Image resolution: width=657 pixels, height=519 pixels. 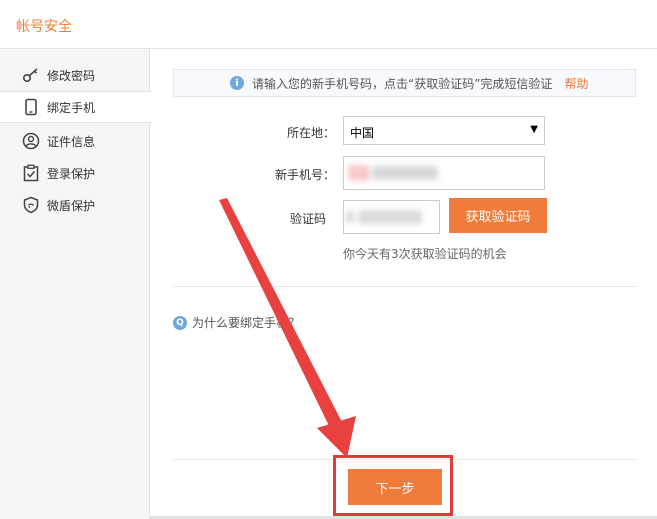 What do you see at coordinates (71, 107) in the screenshot?
I see `sidebar-item-label: 绑定手机` at bounding box center [71, 107].